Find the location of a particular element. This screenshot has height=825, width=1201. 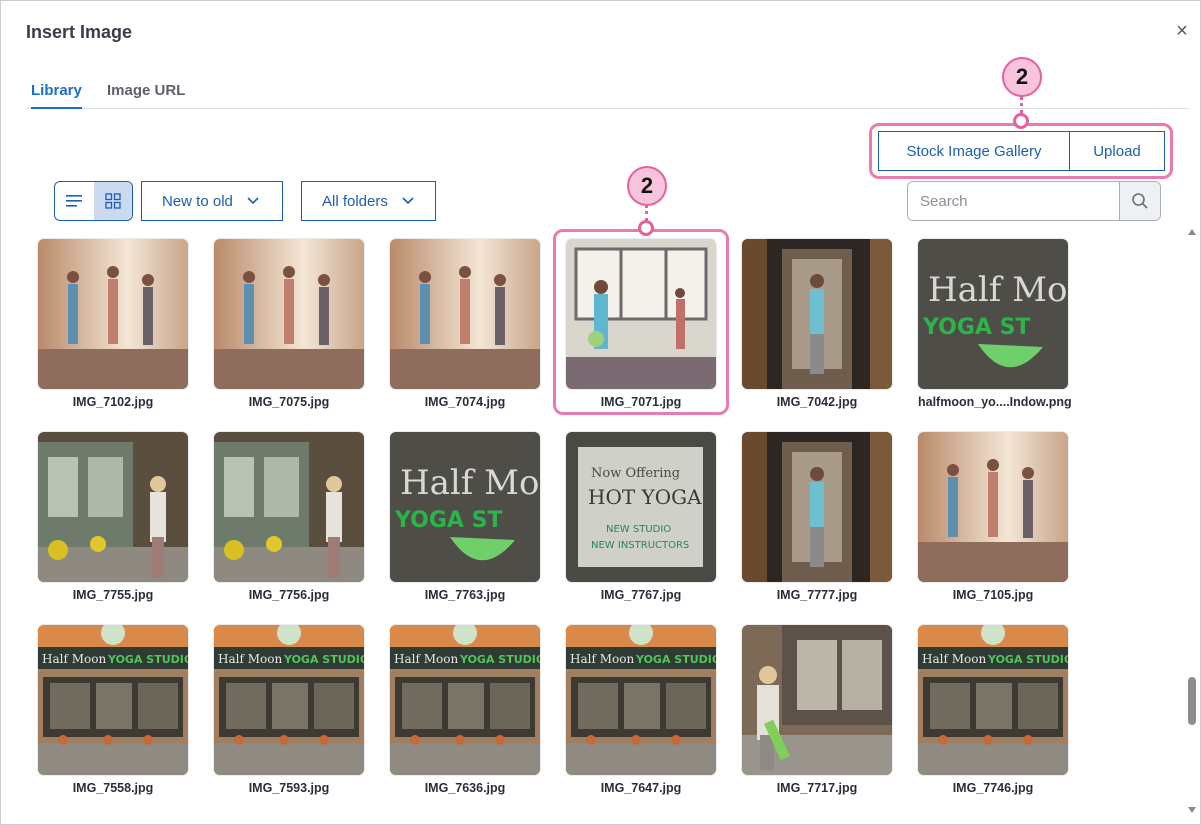

image-card: IMG_7075.jpg is located at coordinates (289, 324).